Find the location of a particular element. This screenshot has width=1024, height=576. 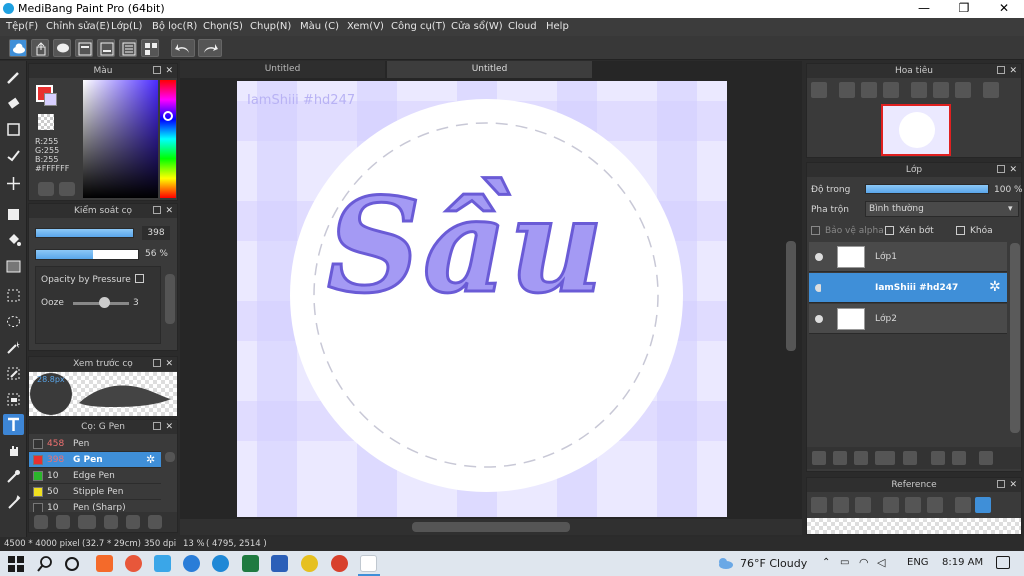

layer-row: Lớp2 is located at coordinates (908, 319).